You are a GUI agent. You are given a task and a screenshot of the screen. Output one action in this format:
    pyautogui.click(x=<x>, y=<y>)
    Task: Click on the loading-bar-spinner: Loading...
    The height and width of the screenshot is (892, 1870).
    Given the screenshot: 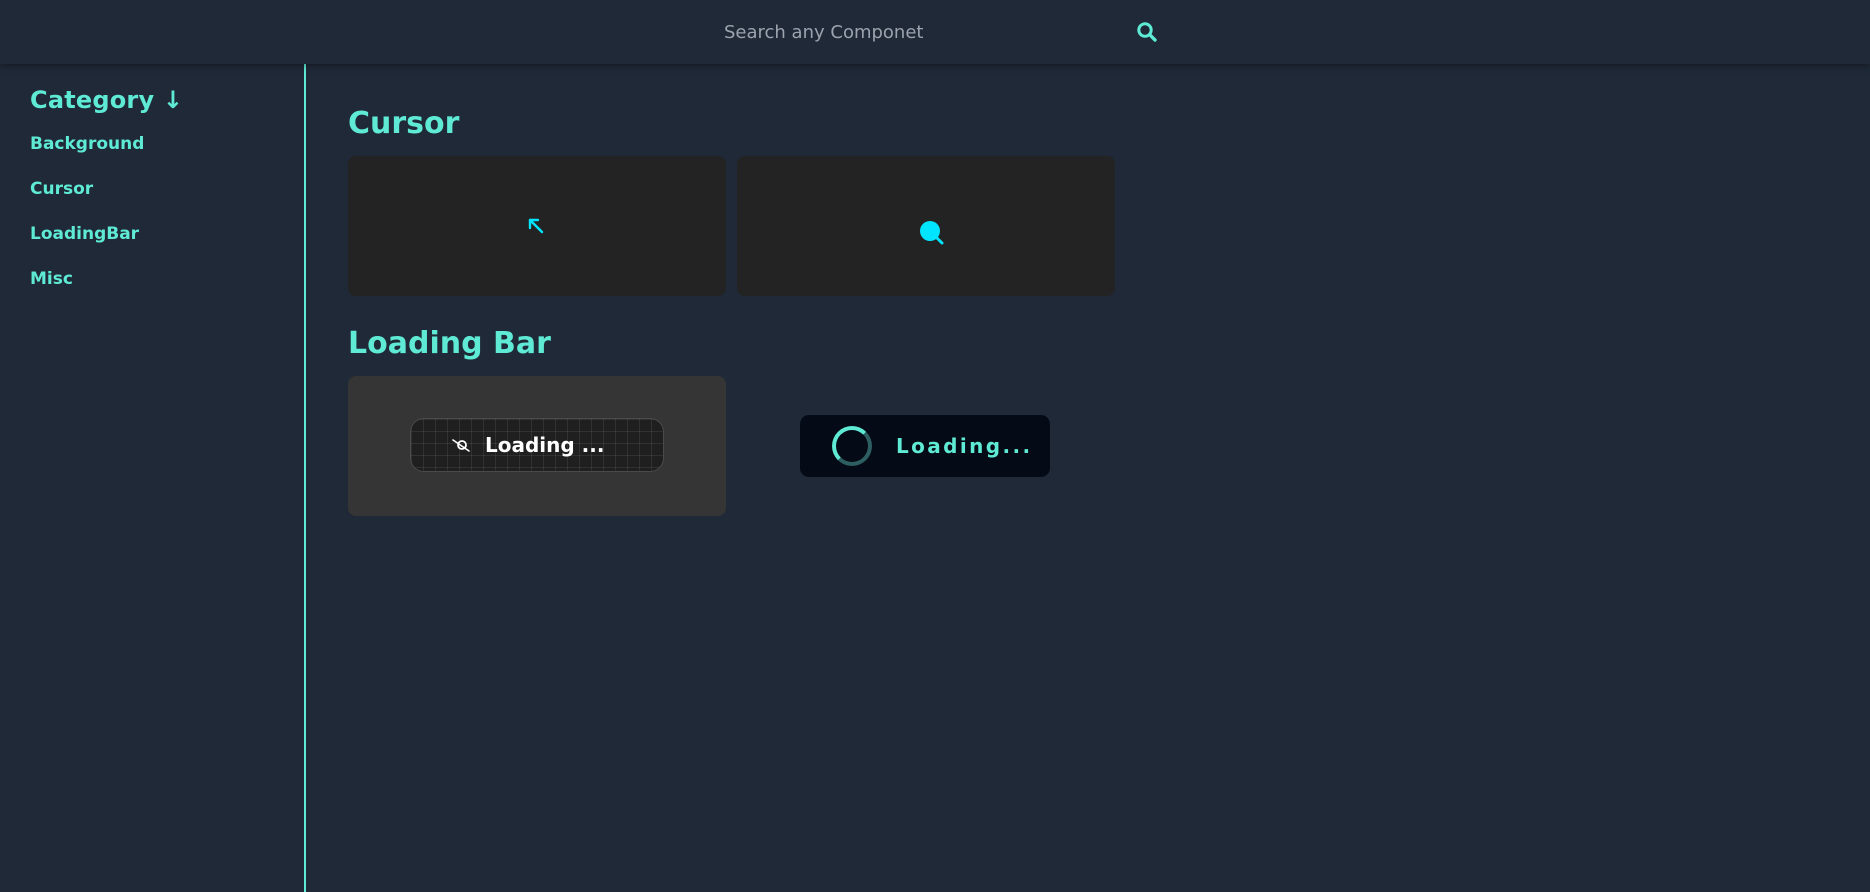 What is the action you would take?
    pyautogui.click(x=925, y=446)
    